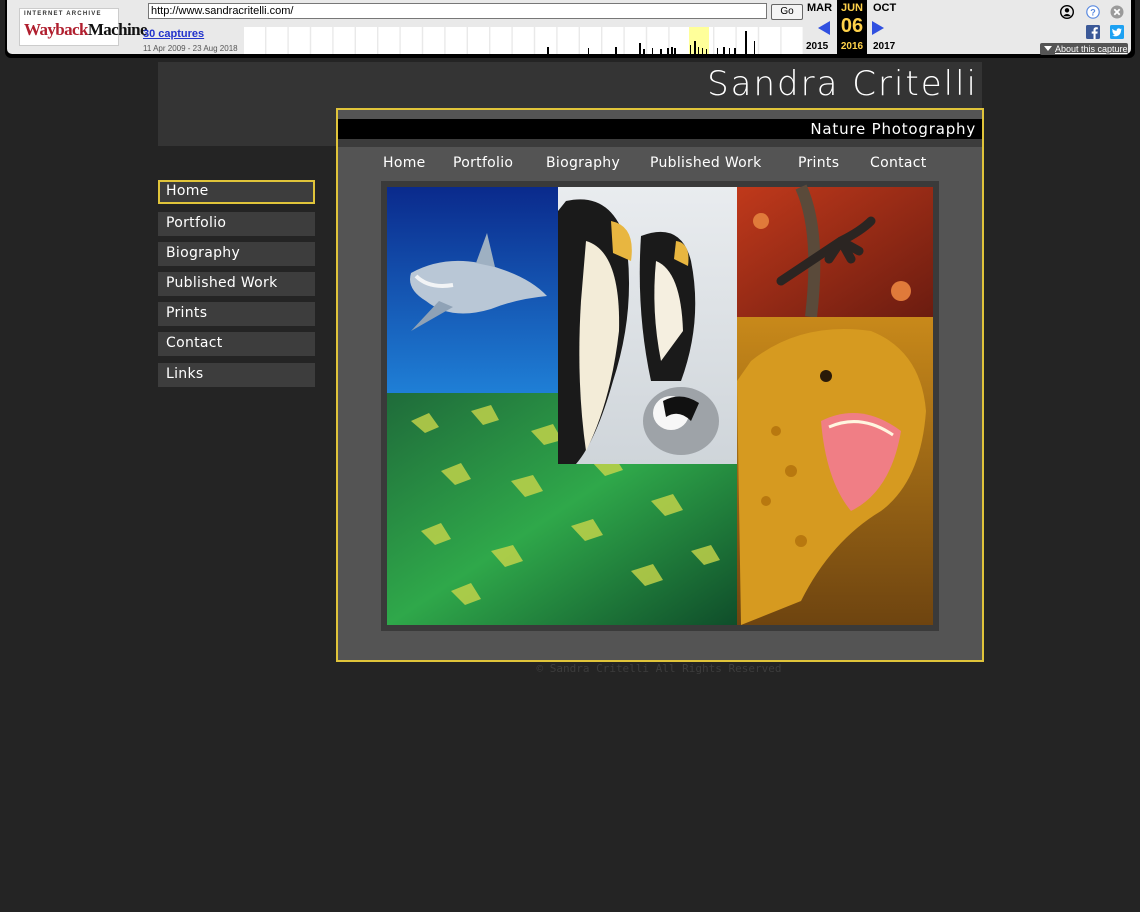 The height and width of the screenshot is (912, 1140). Describe the element at coordinates (1048, 48) in the screenshot. I see `dropdown-triangle-icon` at that location.